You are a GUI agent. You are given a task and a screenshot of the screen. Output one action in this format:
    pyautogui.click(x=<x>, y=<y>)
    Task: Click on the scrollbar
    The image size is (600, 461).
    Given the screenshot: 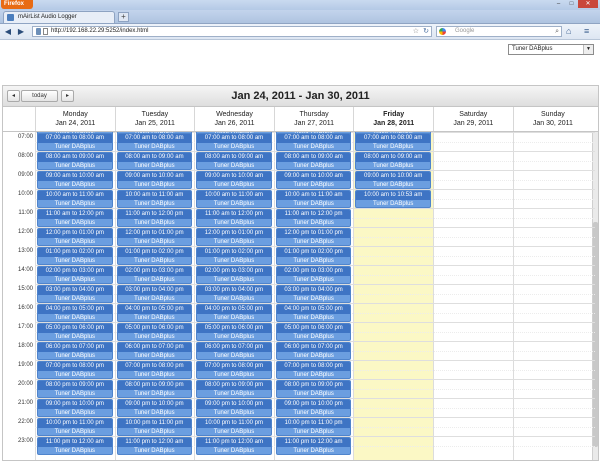 What is the action you would take?
    pyautogui.click(x=595, y=296)
    